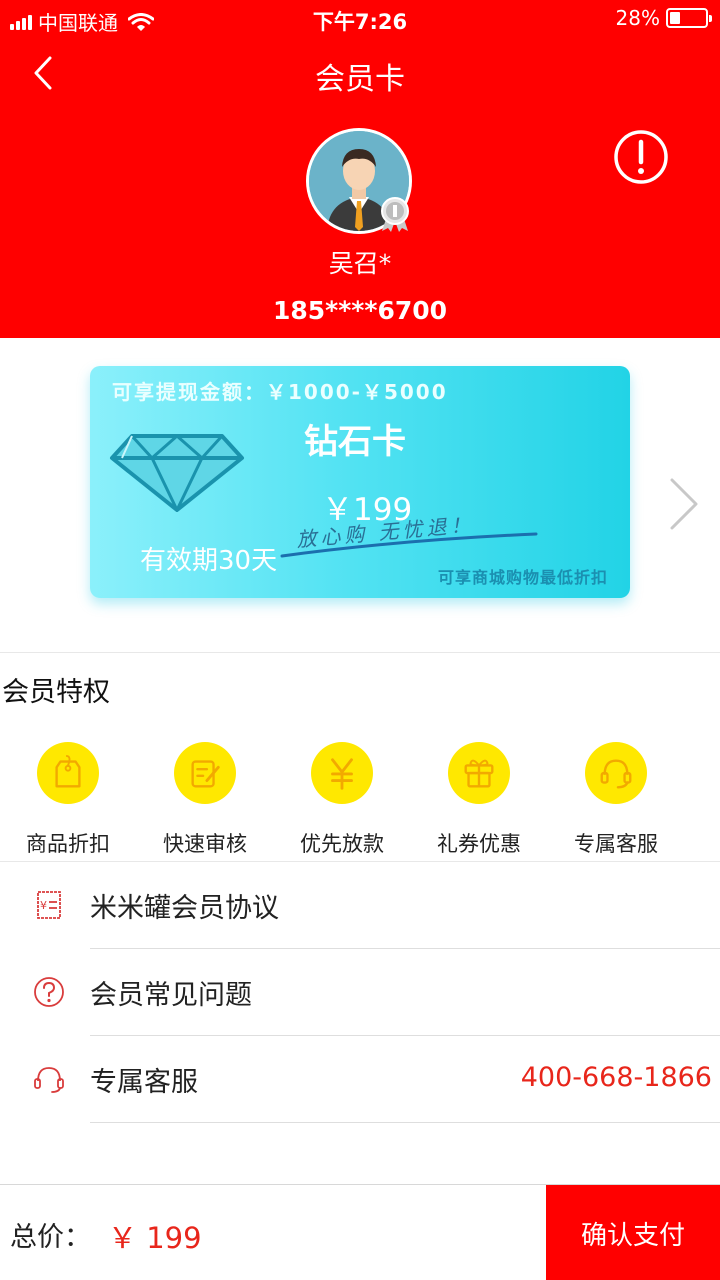 The image size is (720, 1280). Describe the element at coordinates (49, 905) in the screenshot. I see `agreement-icon: ¥` at that location.